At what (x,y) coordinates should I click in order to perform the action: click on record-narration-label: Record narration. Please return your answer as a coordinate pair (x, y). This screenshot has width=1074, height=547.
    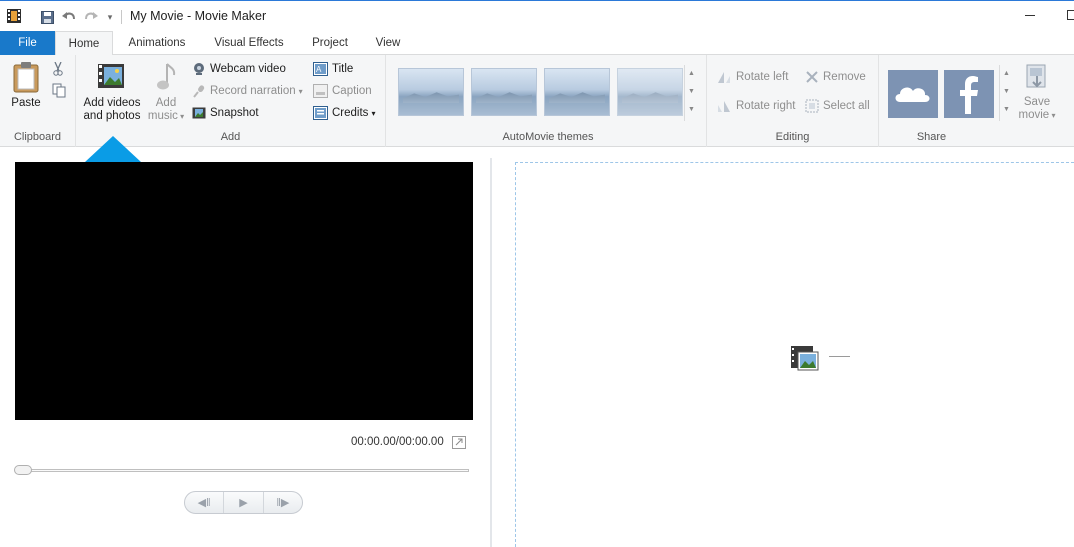
    Looking at the image, I should click on (253, 91).